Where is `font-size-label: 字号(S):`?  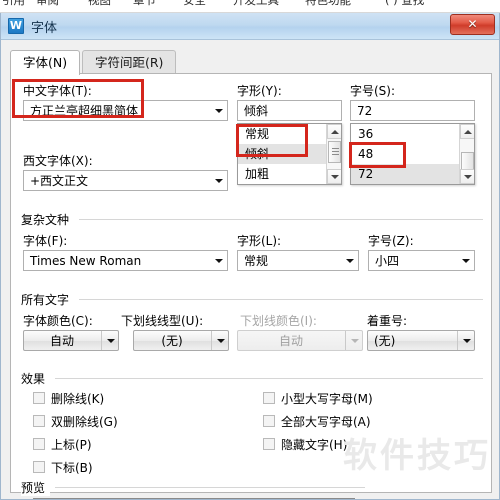 font-size-label: 字号(S): is located at coordinates (373, 91).